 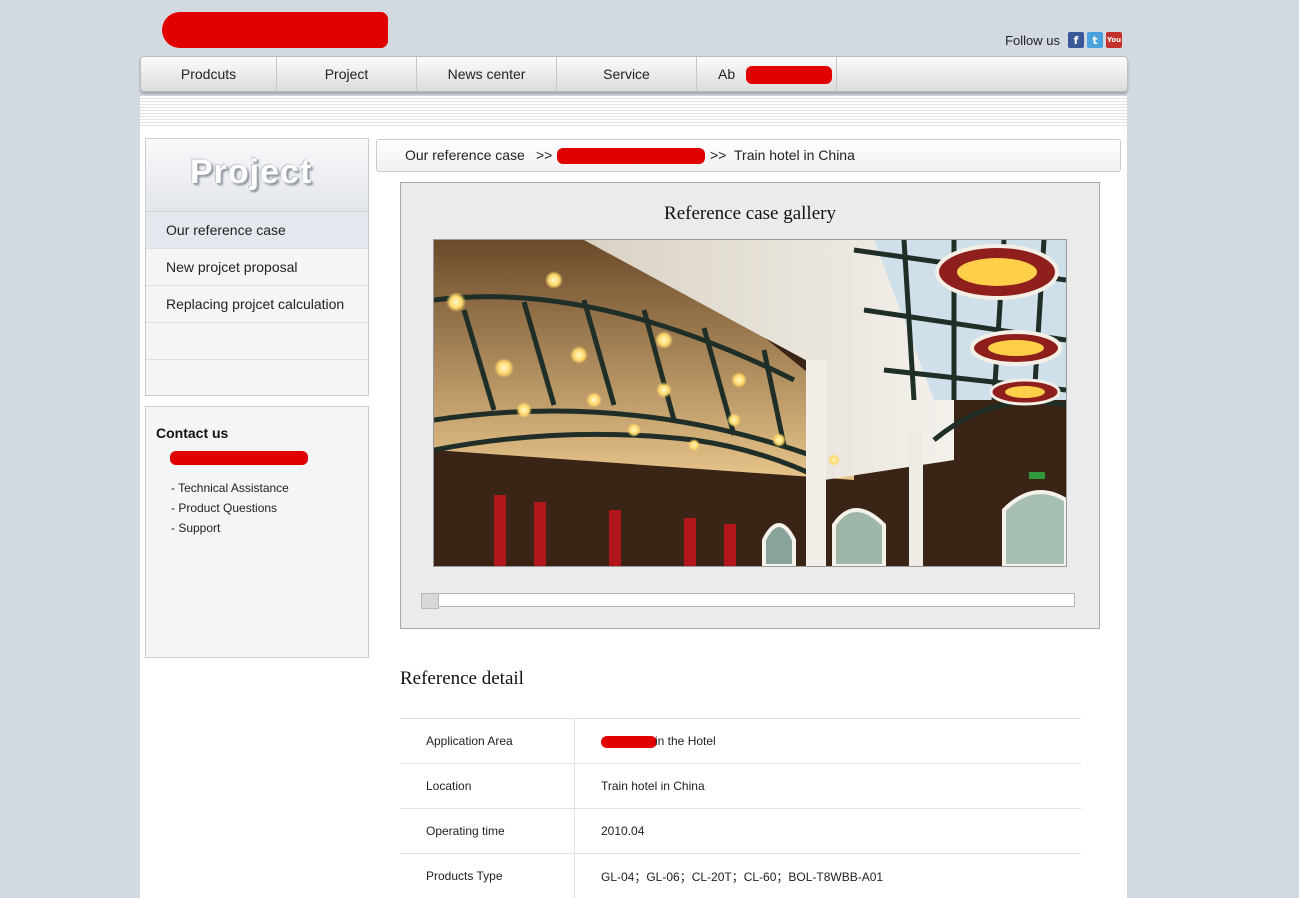 What do you see at coordinates (487, 875) in the screenshot?
I see `detail-label: Products Type` at bounding box center [487, 875].